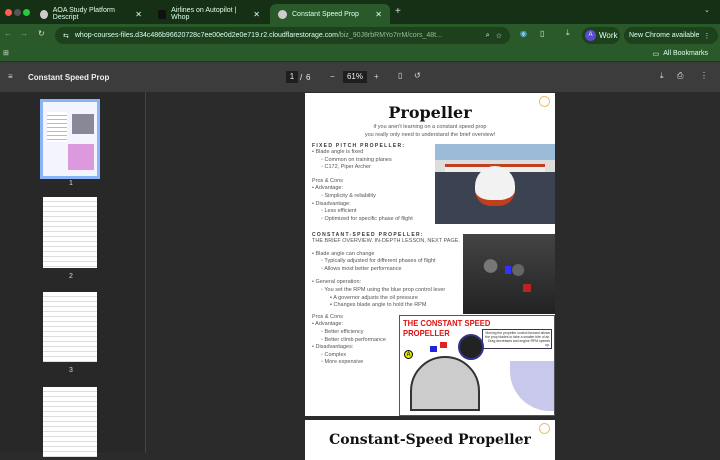  I want to click on tab-whop: Airlines on Autopilot | Whop ✕, so click(209, 14).